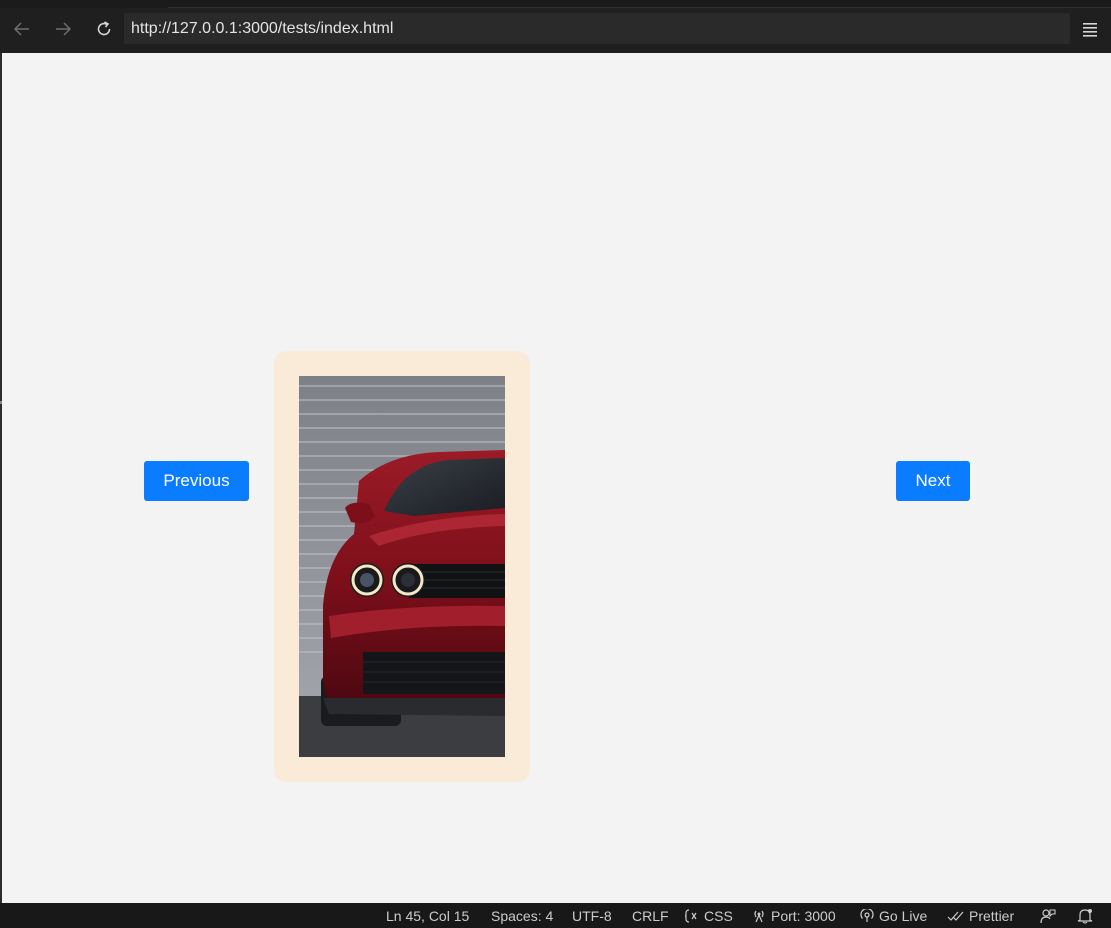  I want to click on slide-card, so click(402, 566).